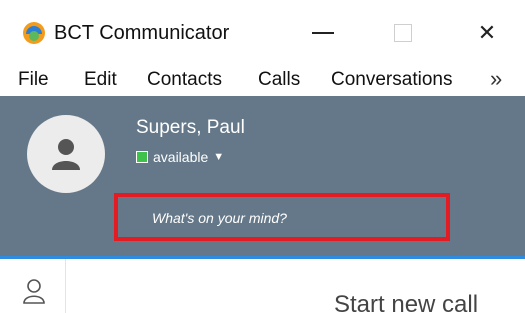 This screenshot has height=313, width=525. I want to click on minimize-button, so click(323, 33).